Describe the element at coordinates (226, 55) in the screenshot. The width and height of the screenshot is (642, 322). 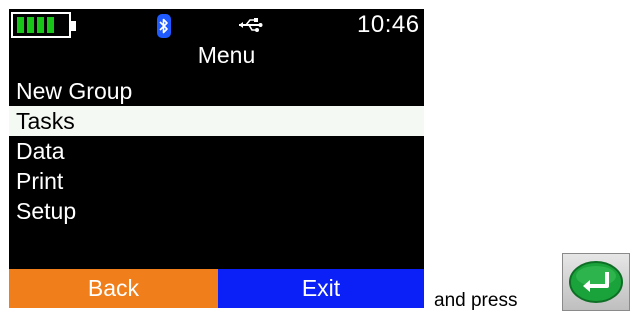
I see `screen-title: Menu` at that location.